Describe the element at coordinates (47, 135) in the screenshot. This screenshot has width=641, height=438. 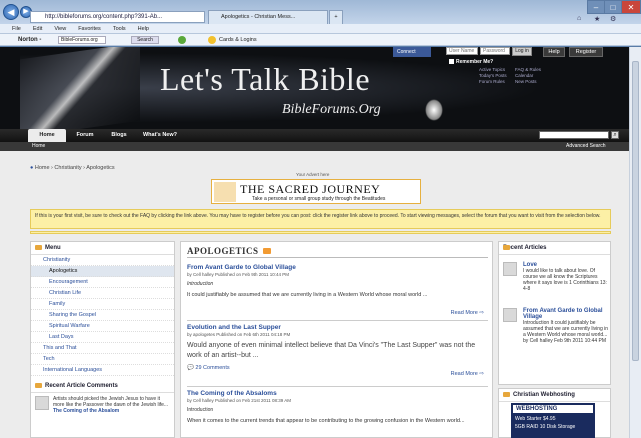
I see `tab-home: Home` at that location.